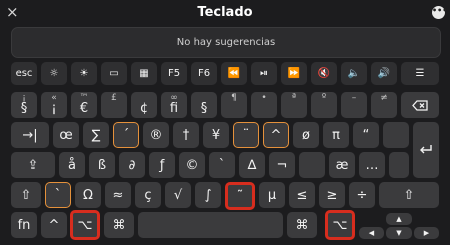 This screenshot has width=450, height=245. What do you see at coordinates (399, 233) in the screenshot?
I see `arrow-down-icon: ▼` at bounding box center [399, 233].